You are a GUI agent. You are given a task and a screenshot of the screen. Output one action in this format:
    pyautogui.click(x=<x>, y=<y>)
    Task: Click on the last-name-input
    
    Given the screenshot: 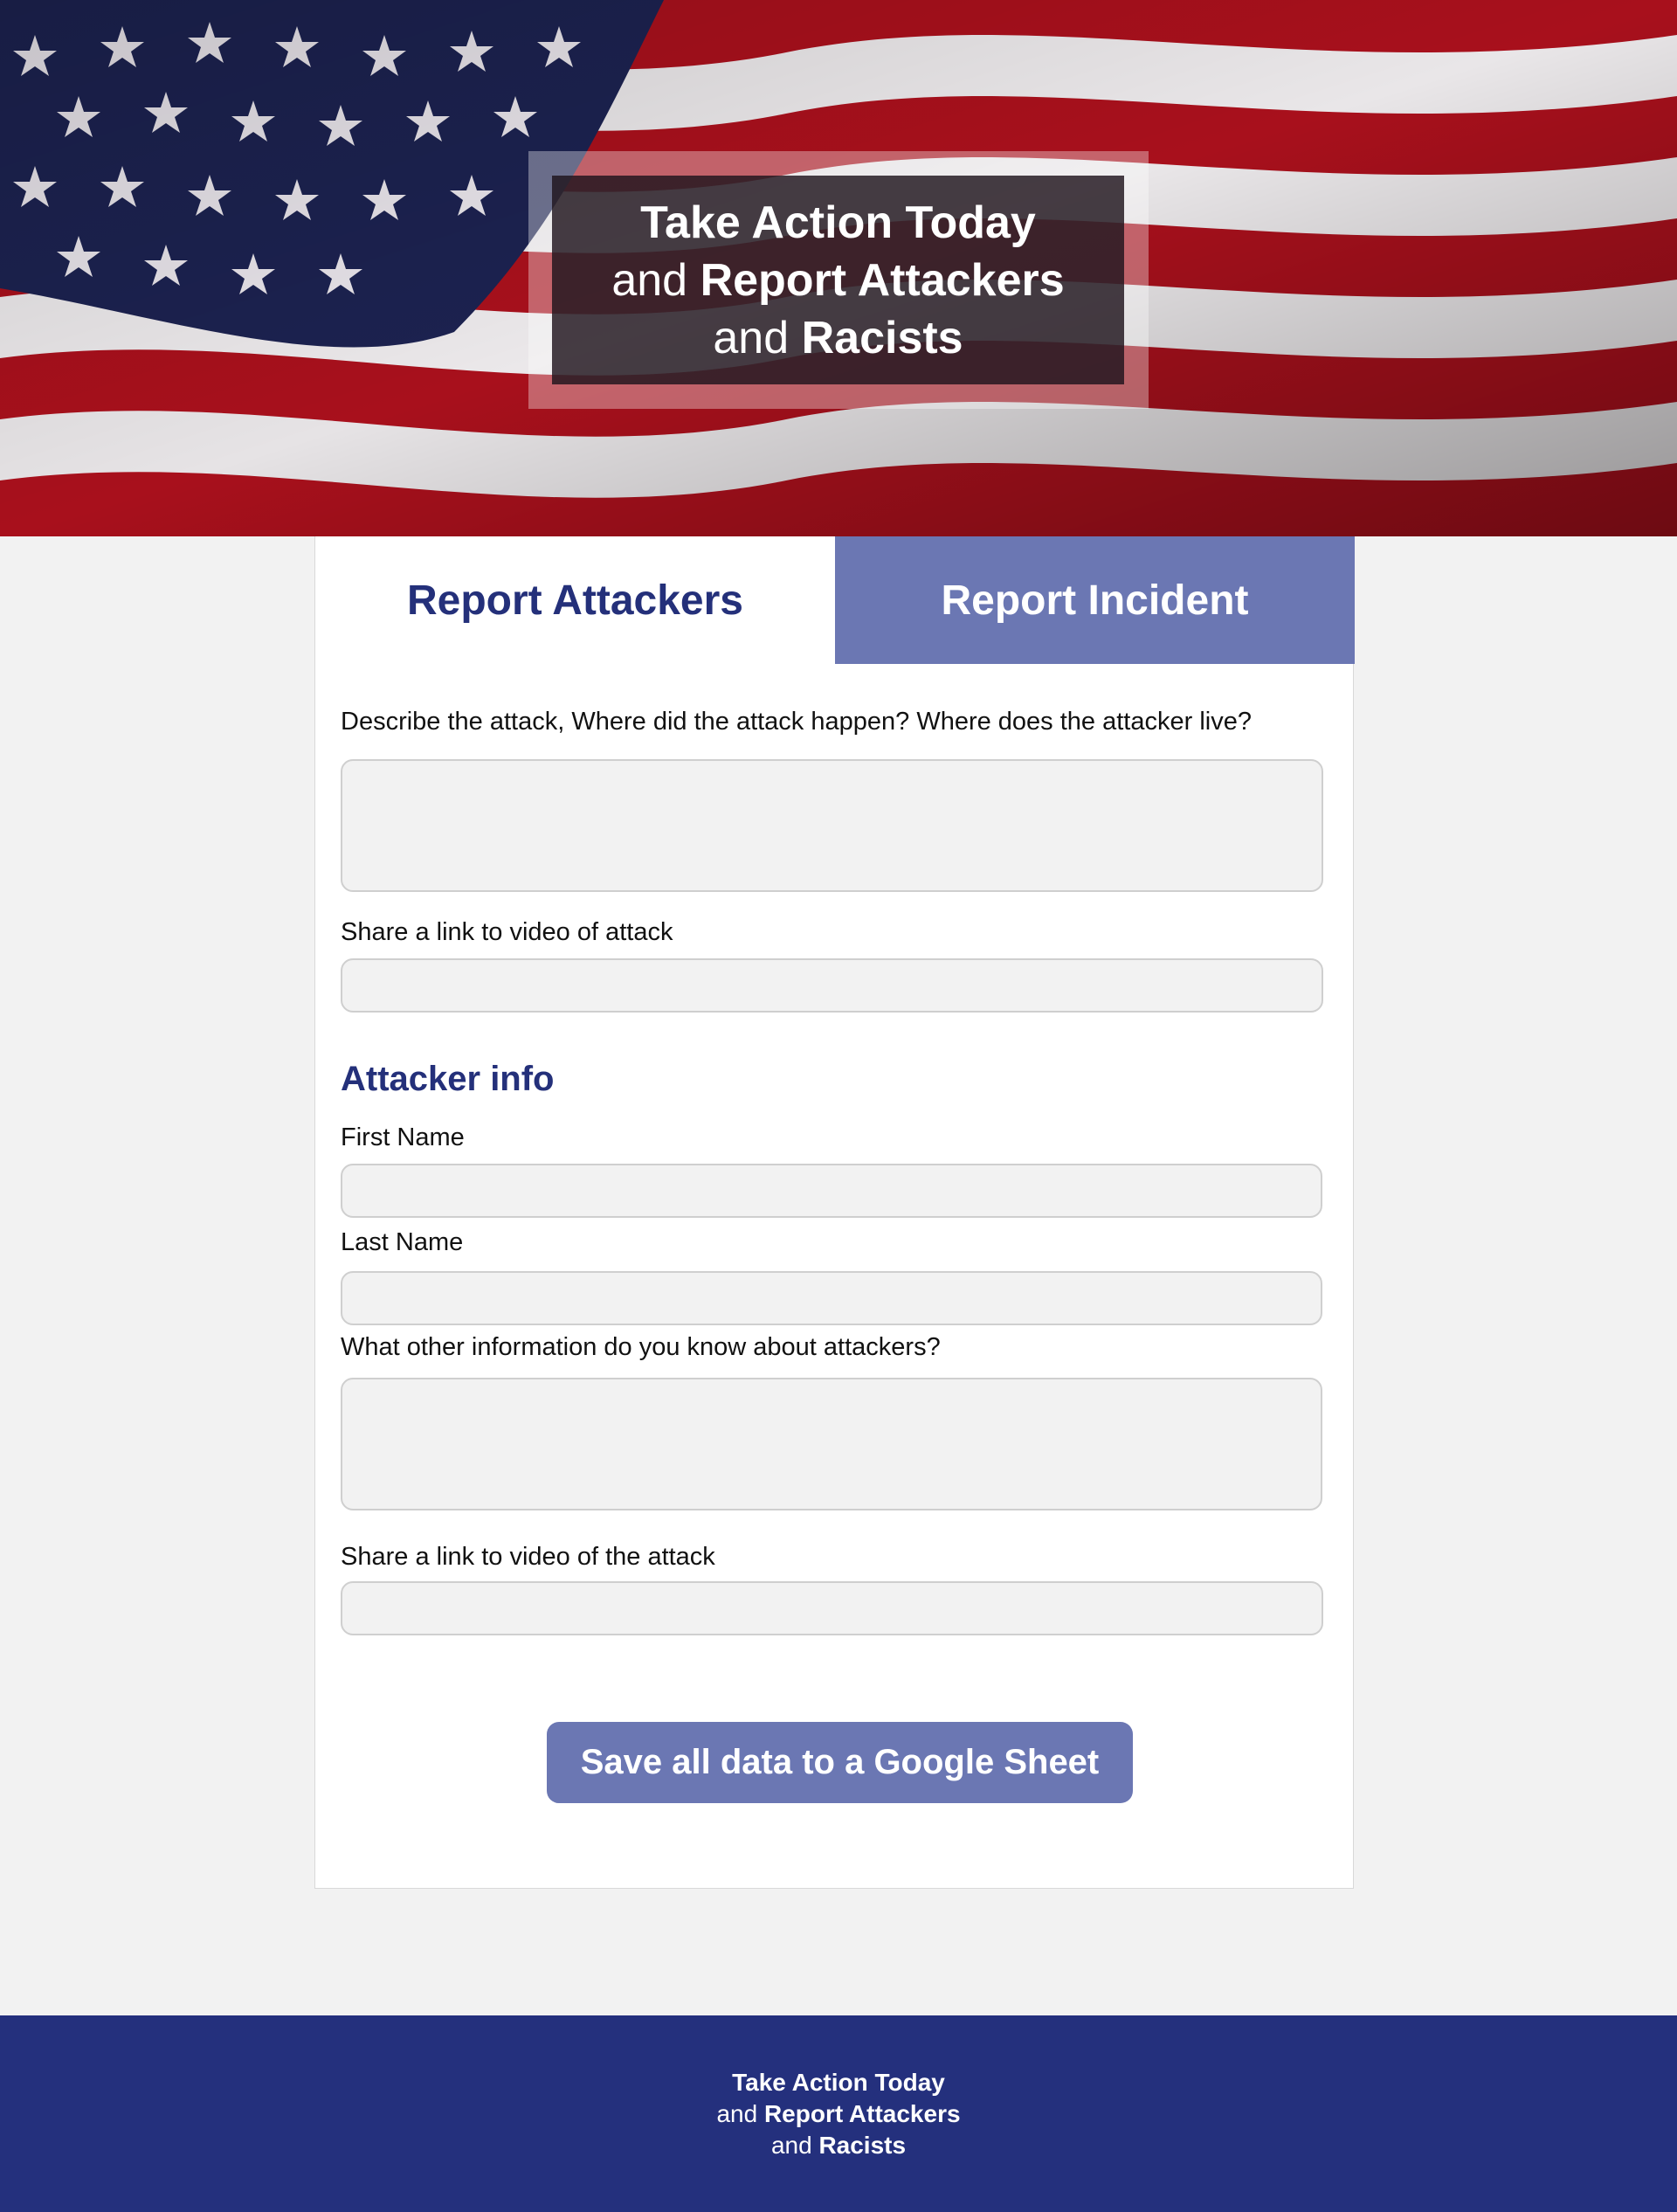 What is the action you would take?
    pyautogui.click(x=831, y=1298)
    